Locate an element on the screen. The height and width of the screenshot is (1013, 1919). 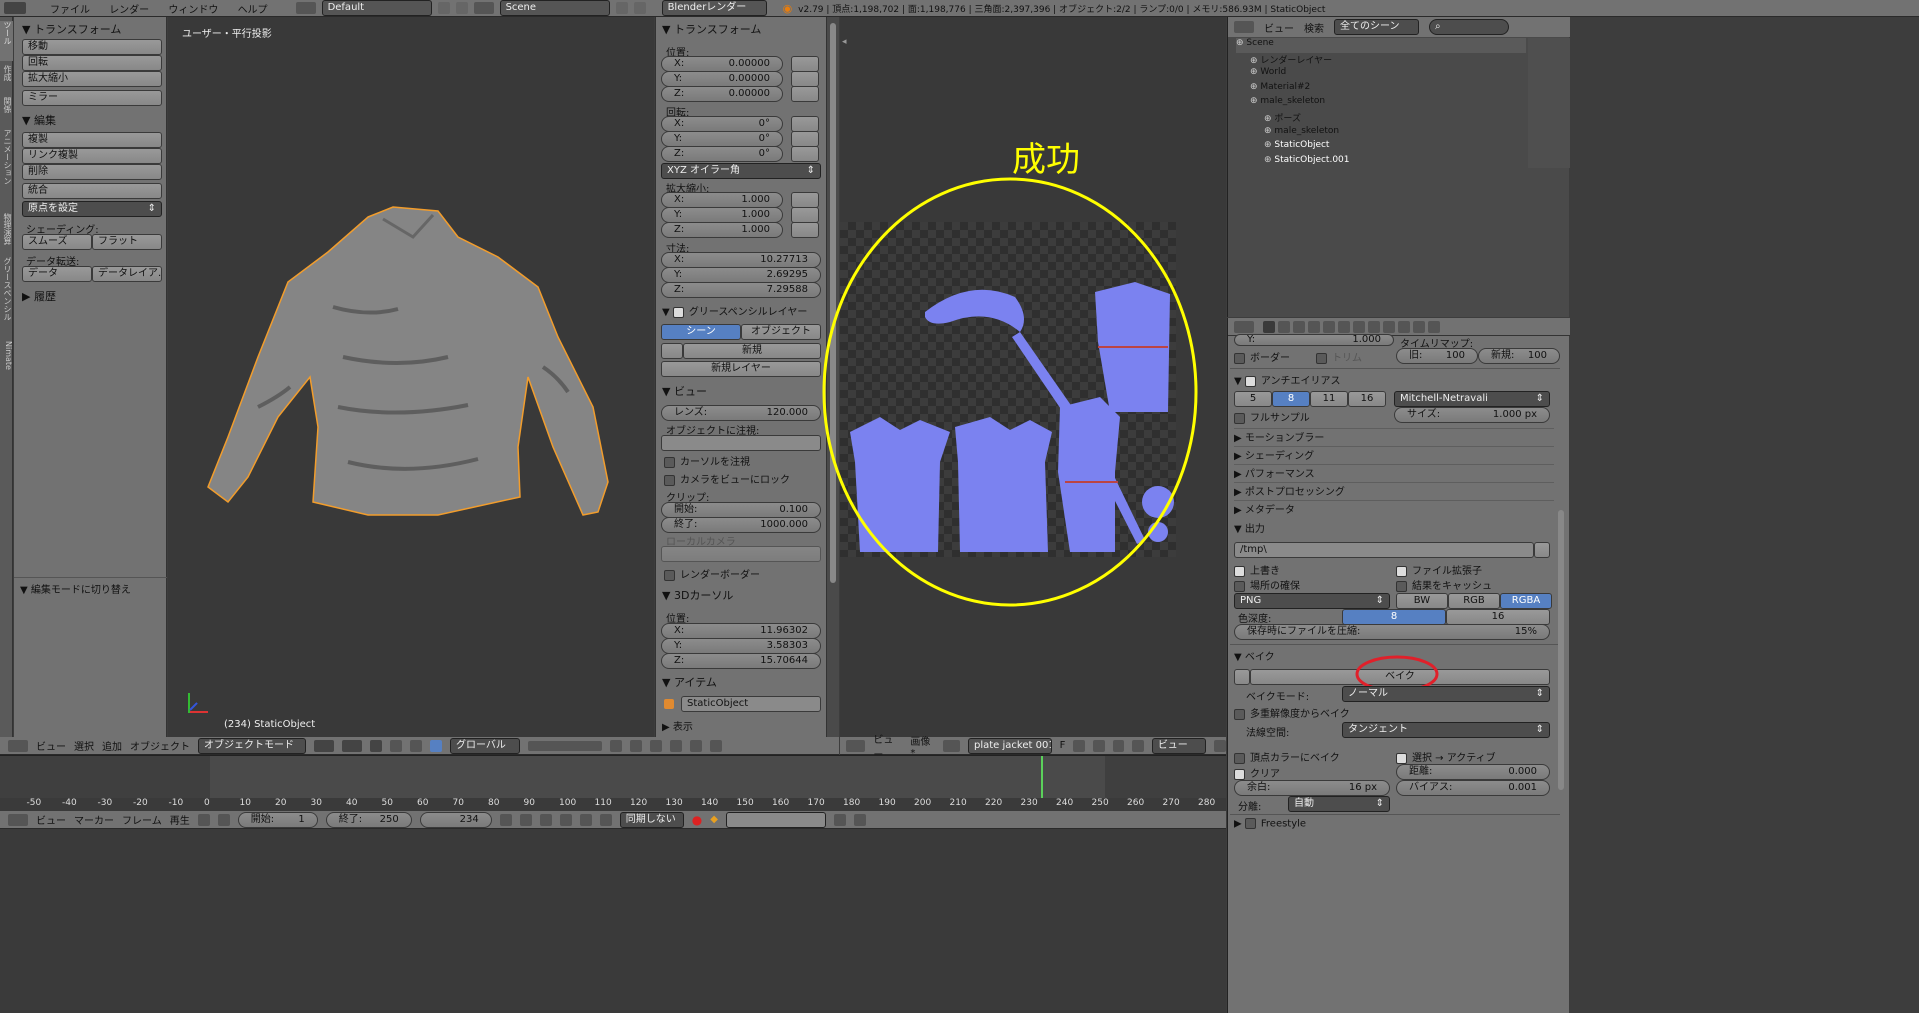
rotation-y-field: Y: 0° is located at coordinates (722, 139).